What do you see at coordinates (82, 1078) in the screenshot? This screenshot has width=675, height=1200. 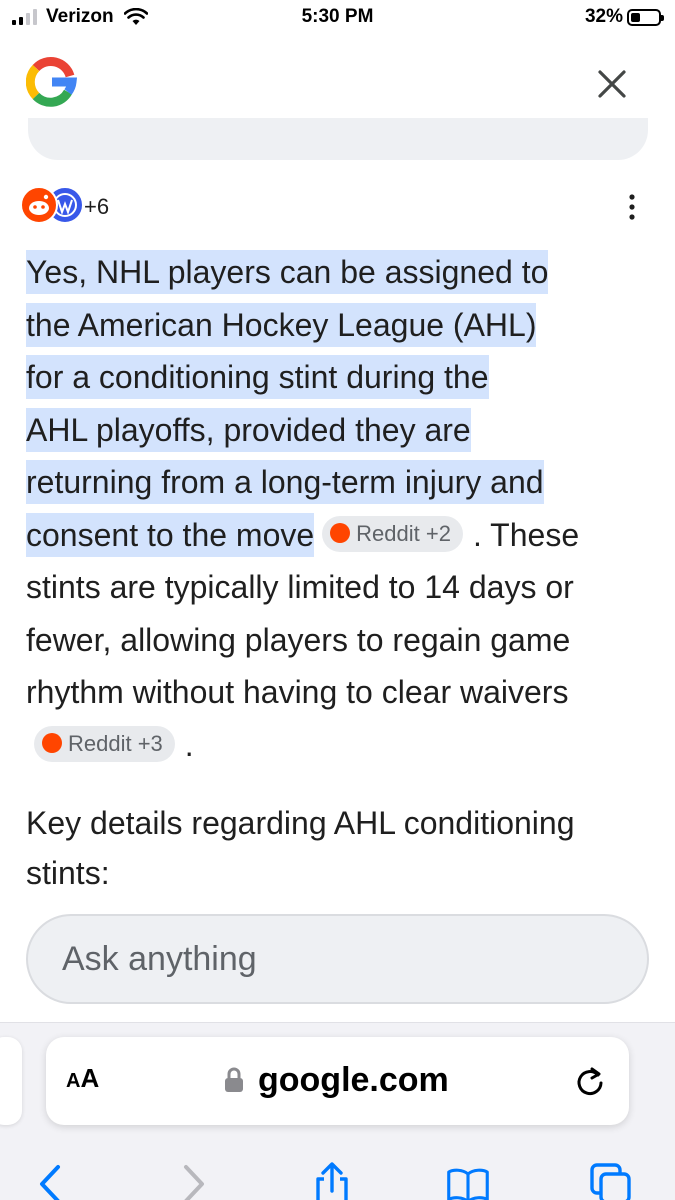 I see `reader-text-size-button: AA` at bounding box center [82, 1078].